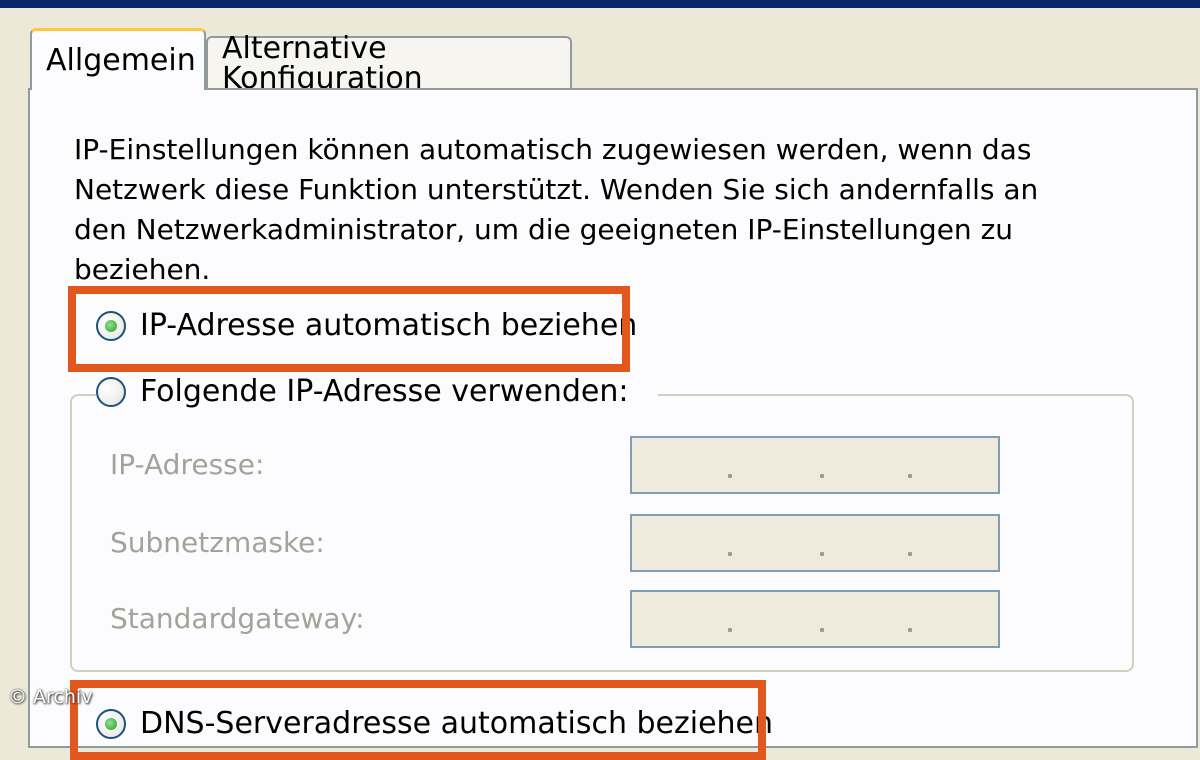 This screenshot has width=1200, height=760. I want to click on tab-allgemein-label: Allgemein, so click(121, 60).